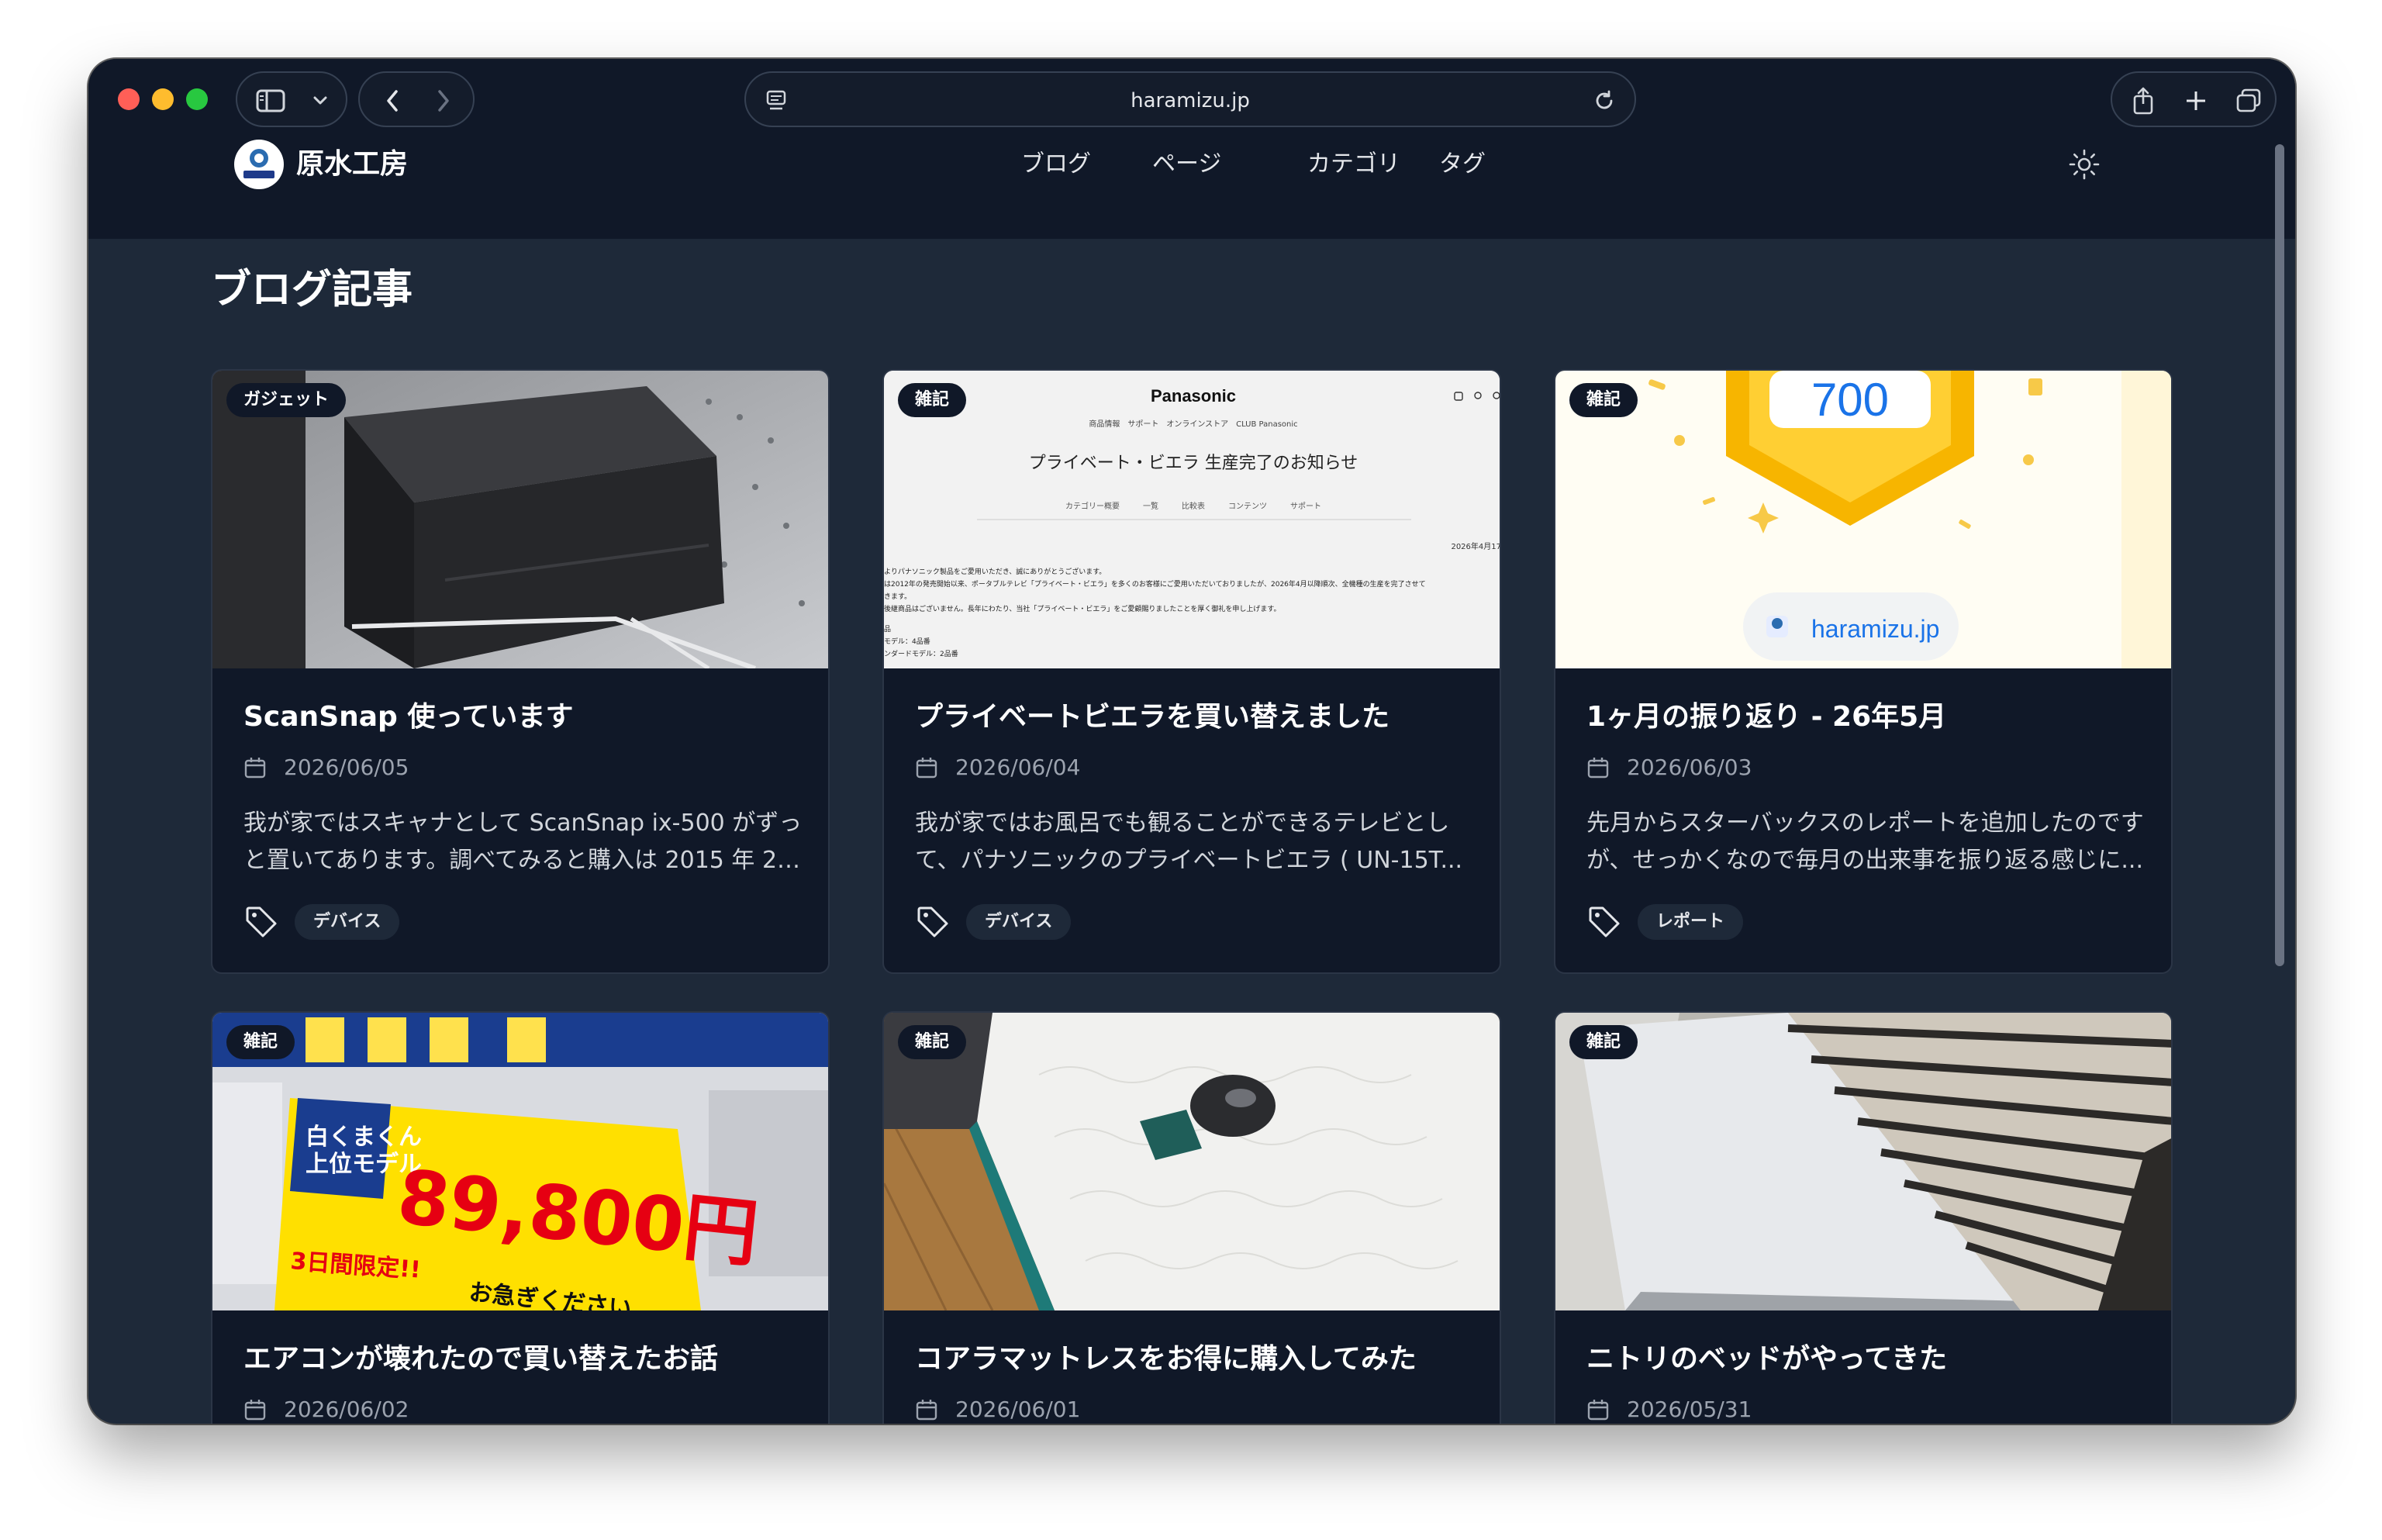 The image size is (2382, 1540). Describe the element at coordinates (392, 101) in the screenshot. I see `back-icon` at that location.